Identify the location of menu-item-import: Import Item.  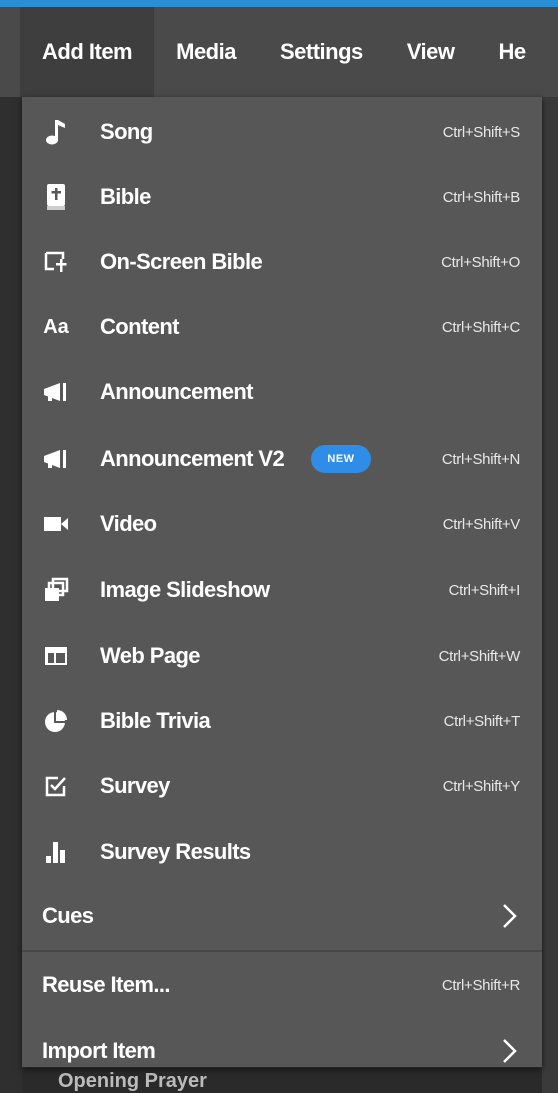
(282, 1051).